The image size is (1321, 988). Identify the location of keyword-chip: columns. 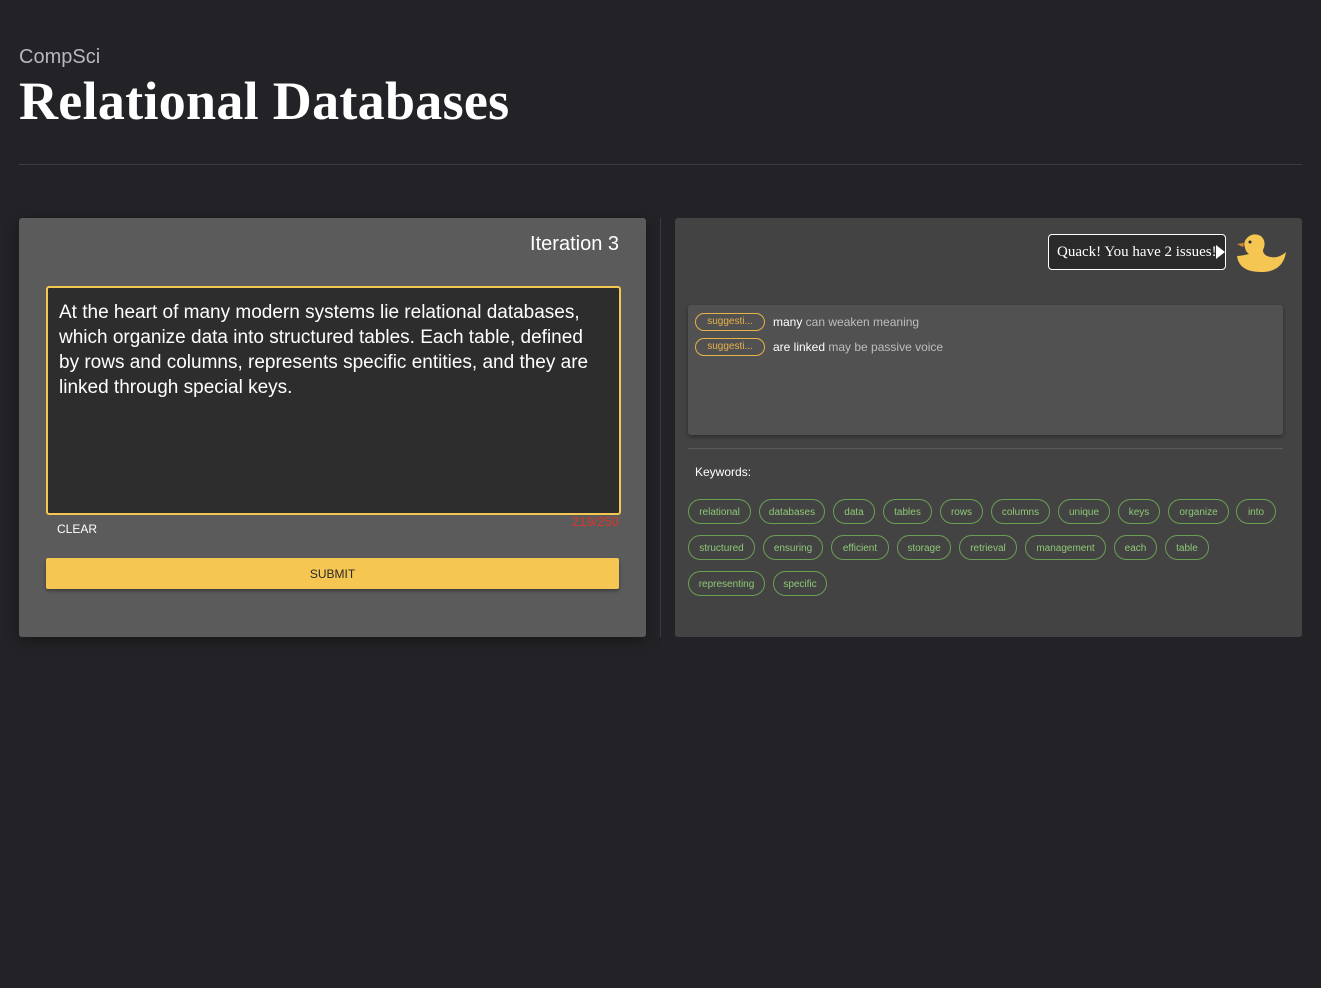
(1020, 511).